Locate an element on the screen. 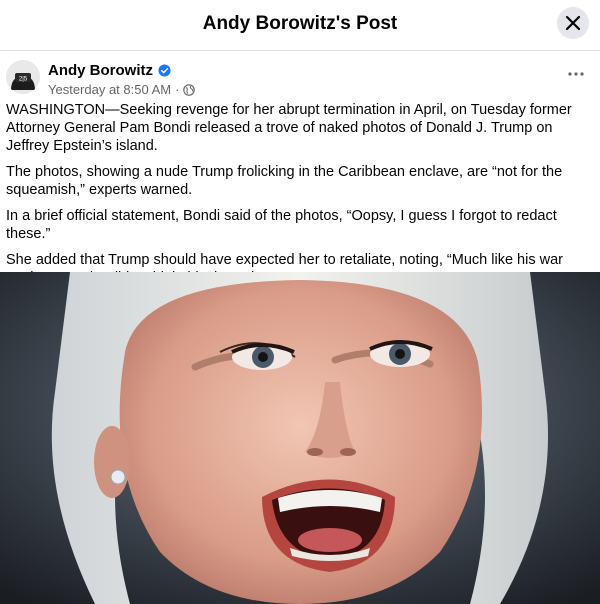 The width and height of the screenshot is (600, 604). more-icon is located at coordinates (576, 74).